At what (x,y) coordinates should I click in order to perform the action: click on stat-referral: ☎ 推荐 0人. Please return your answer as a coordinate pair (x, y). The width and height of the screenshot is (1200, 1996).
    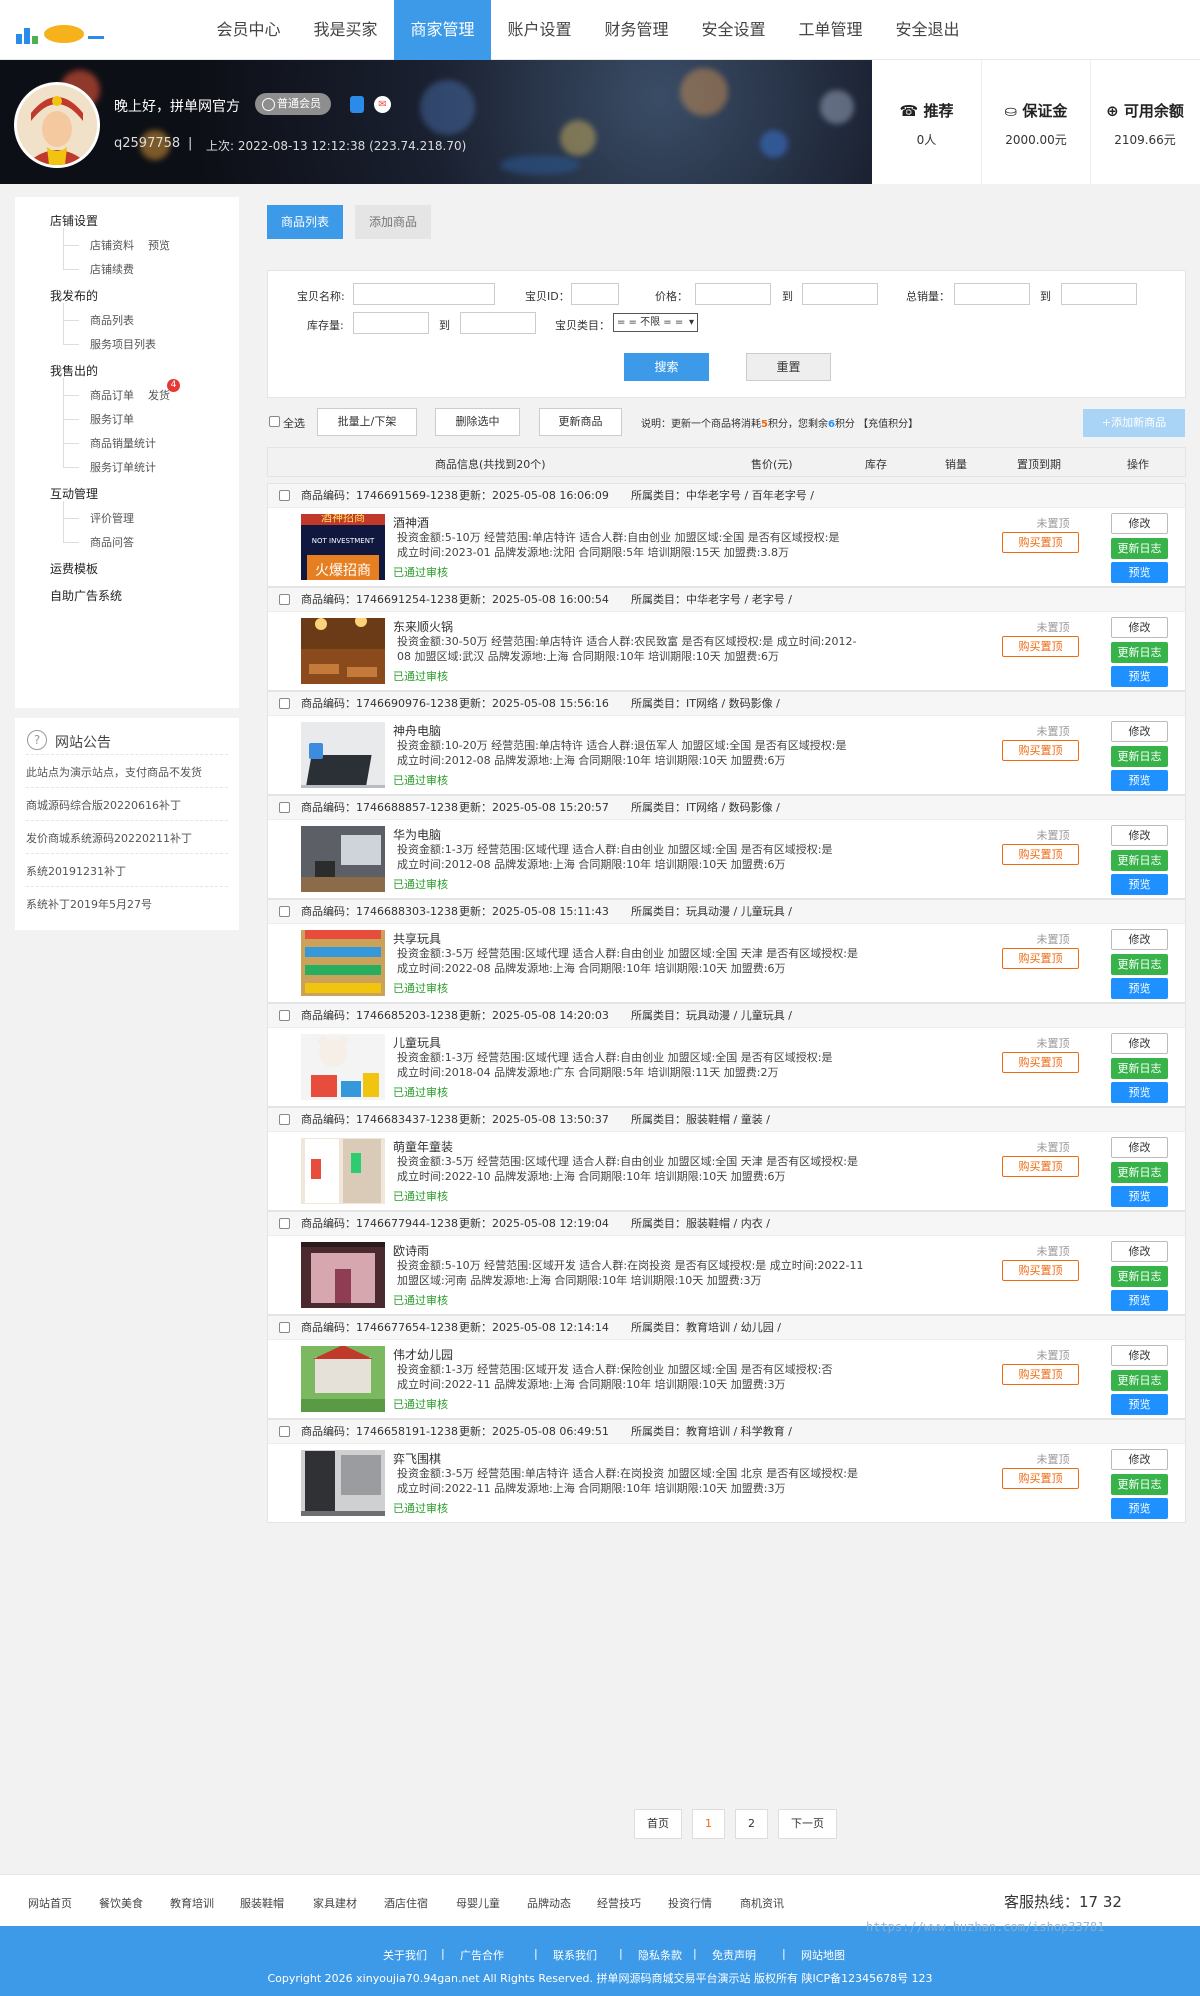
    Looking at the image, I should click on (926, 122).